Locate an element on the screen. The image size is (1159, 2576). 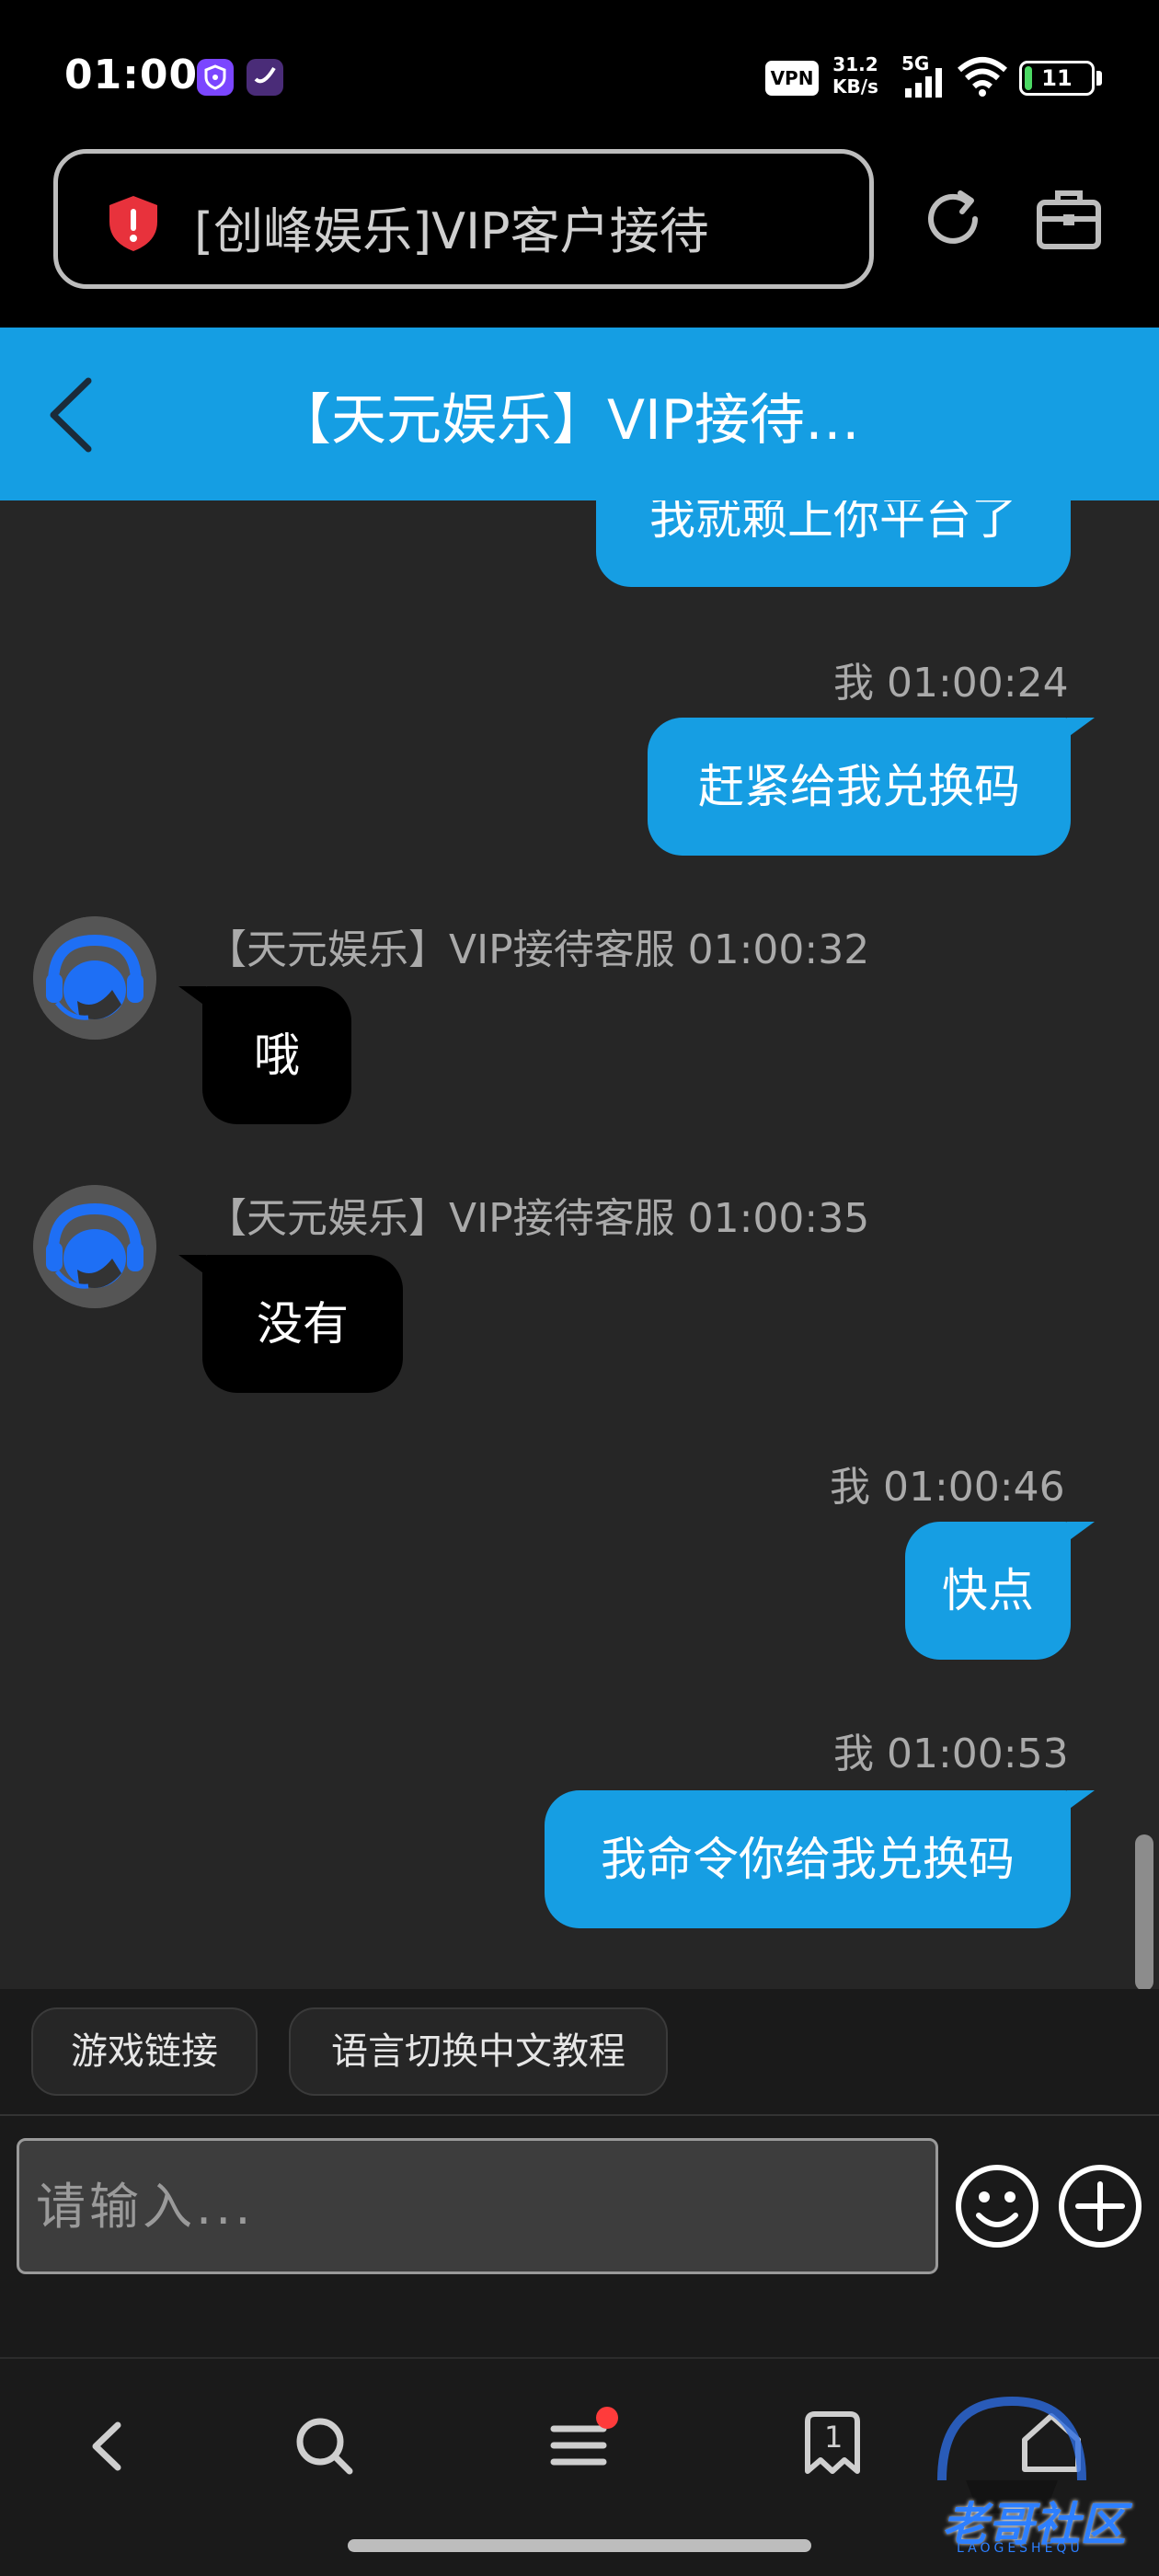
status-bar: 01:00 VPN 31.2 KB/s 5G 11 is located at coordinates (579, 78).